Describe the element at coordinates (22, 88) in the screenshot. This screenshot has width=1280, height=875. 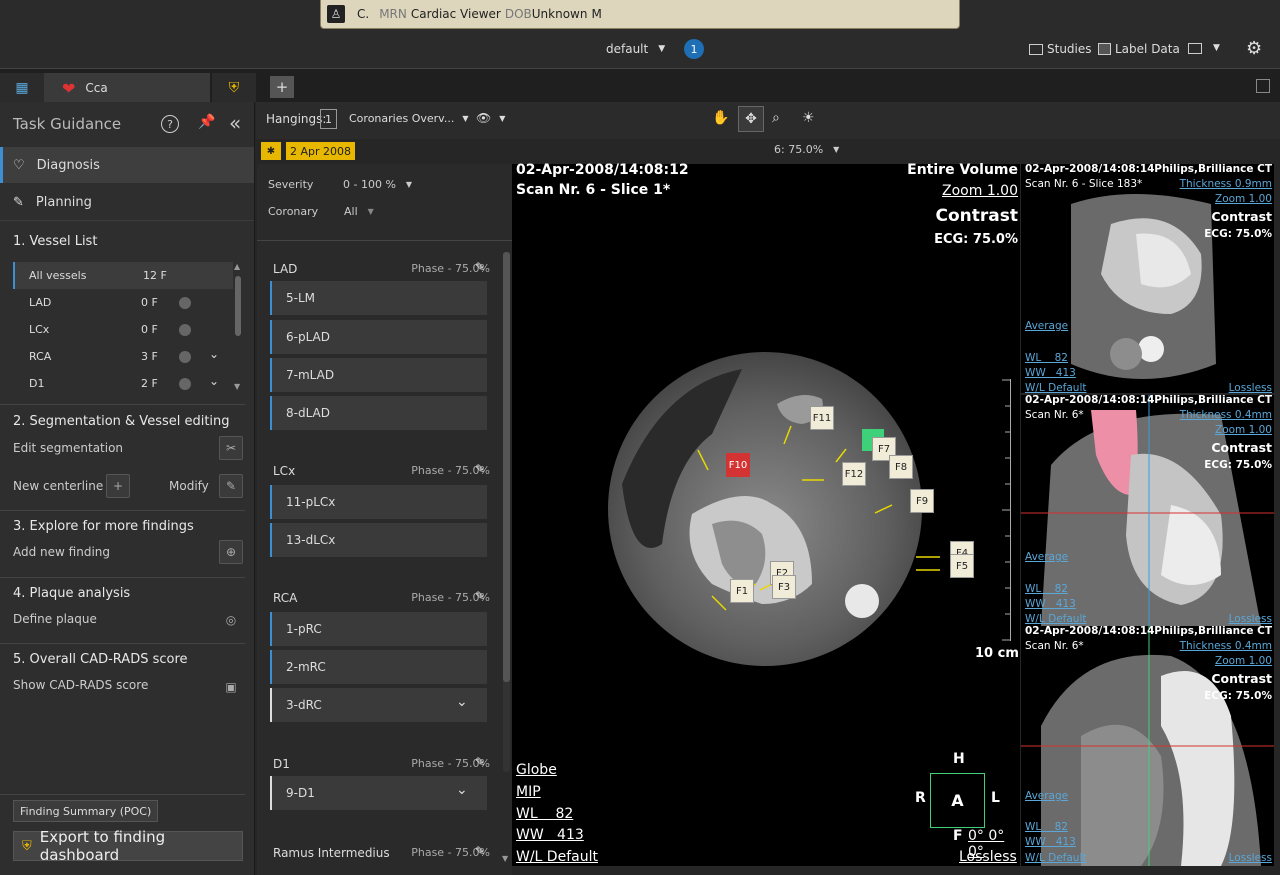
I see `apps-grid-button: ▦` at that location.